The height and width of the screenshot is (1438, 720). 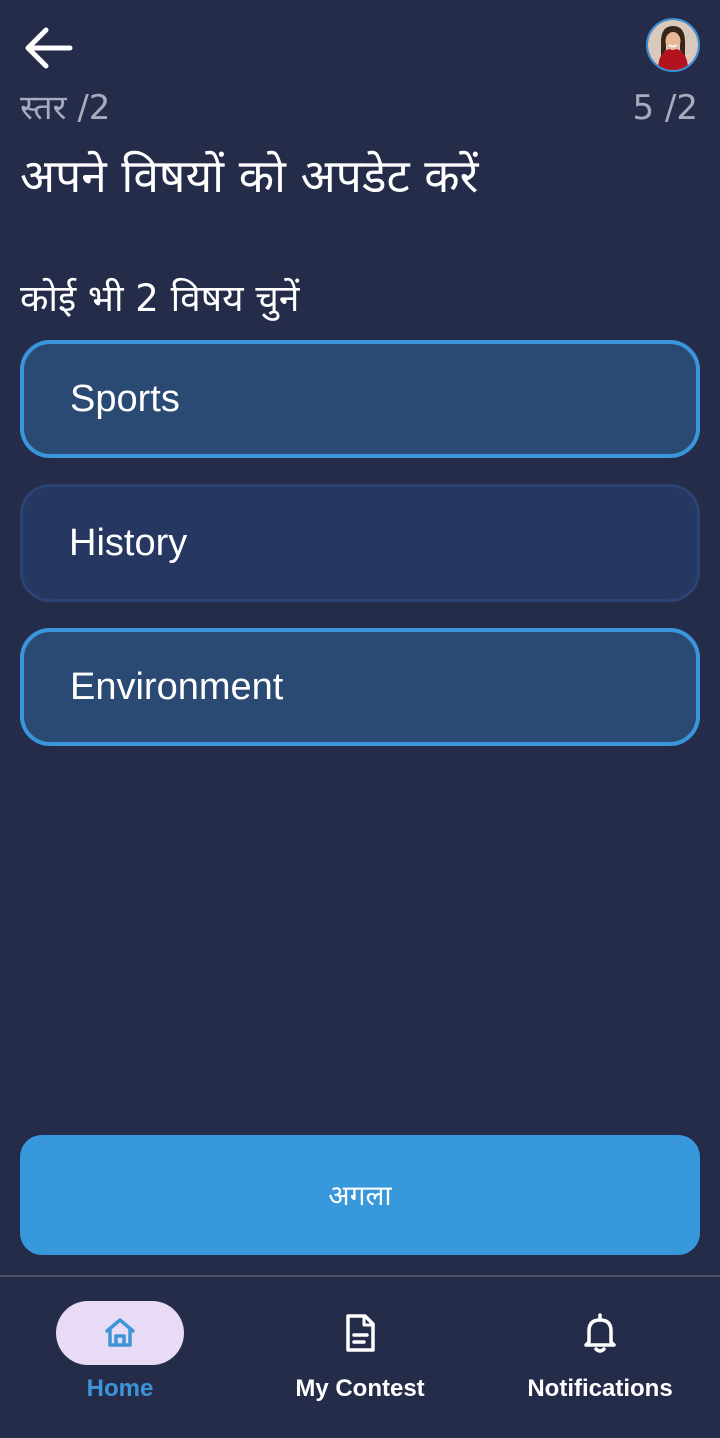 I want to click on nav-item-home: Home, so click(x=120, y=1357).